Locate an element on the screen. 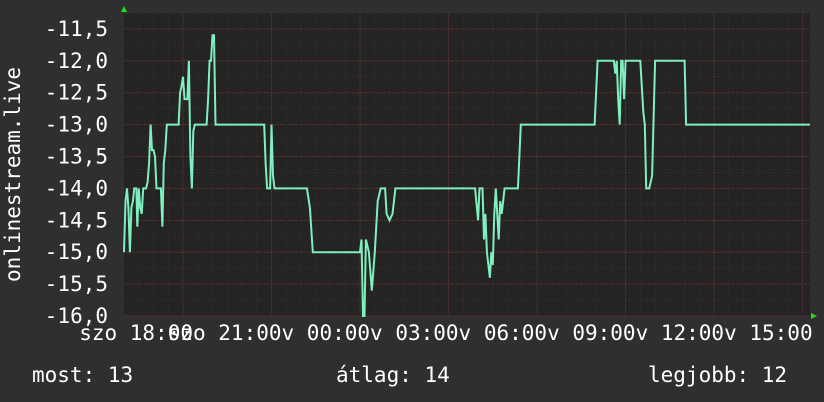  y-tick-label: -15,0 is located at coordinates (76, 252).